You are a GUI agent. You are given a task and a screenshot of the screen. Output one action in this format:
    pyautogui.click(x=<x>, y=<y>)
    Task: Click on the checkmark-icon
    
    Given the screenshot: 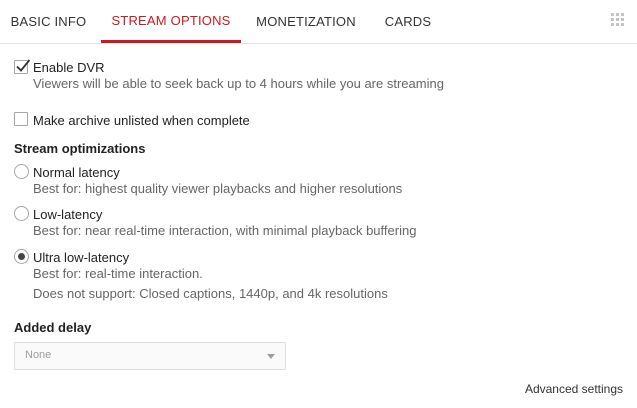 What is the action you would take?
    pyautogui.click(x=23, y=65)
    